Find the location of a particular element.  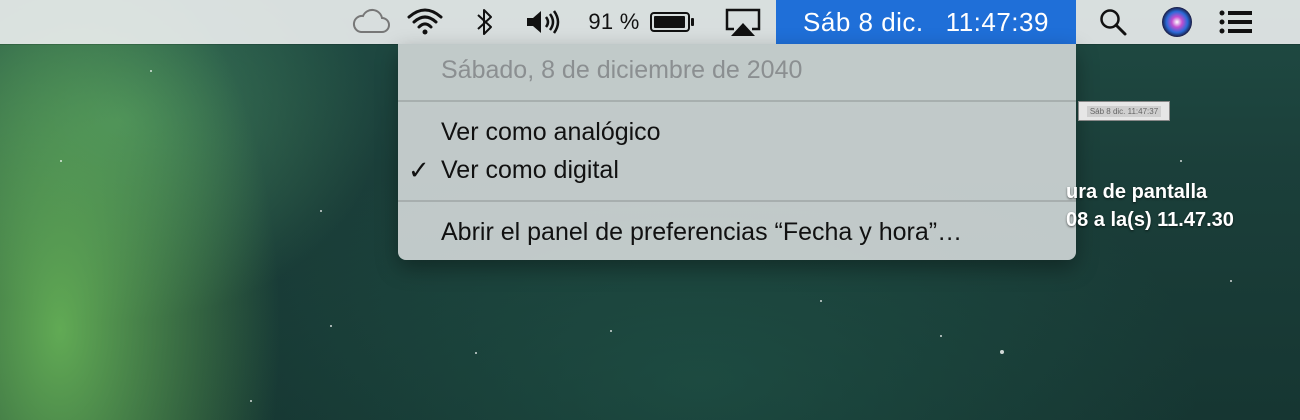

menu-item-label: Ver como digital is located at coordinates (530, 170).